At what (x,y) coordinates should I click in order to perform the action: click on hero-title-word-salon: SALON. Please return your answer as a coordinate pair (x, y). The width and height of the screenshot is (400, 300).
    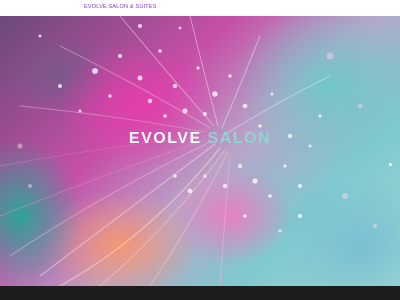
    Looking at the image, I should click on (239, 138).